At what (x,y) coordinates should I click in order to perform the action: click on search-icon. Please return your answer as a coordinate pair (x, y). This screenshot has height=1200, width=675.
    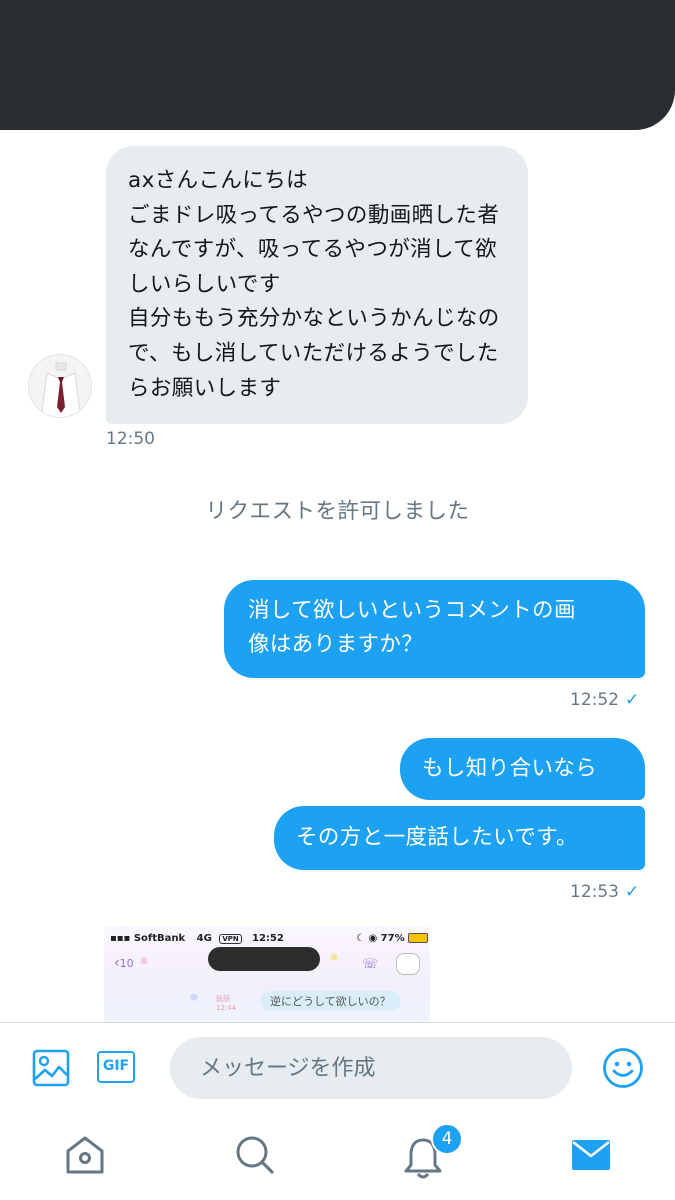
    Looking at the image, I should click on (255, 1155).